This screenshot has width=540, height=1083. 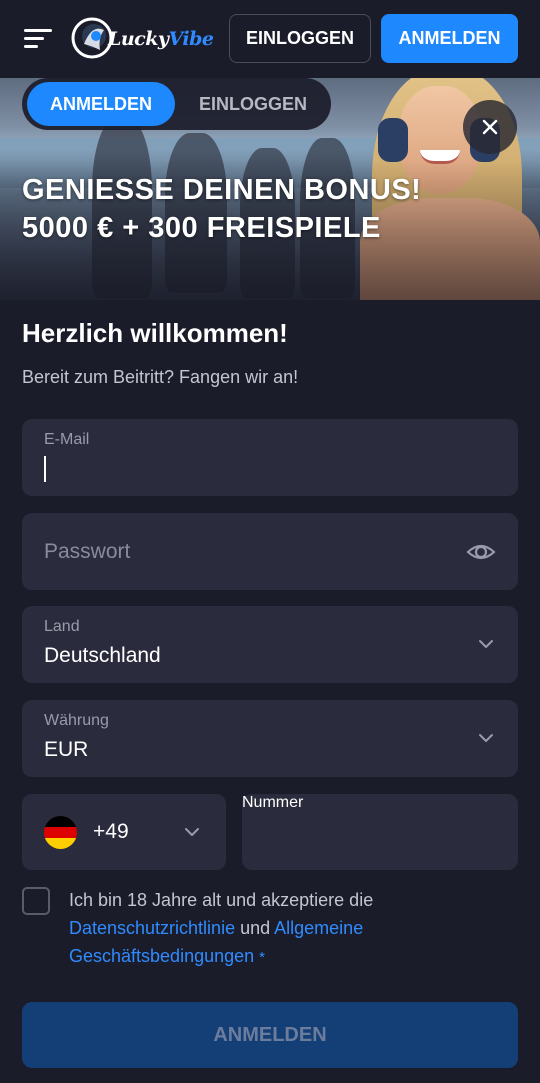 I want to click on country-value: Deutschland, so click(x=102, y=655).